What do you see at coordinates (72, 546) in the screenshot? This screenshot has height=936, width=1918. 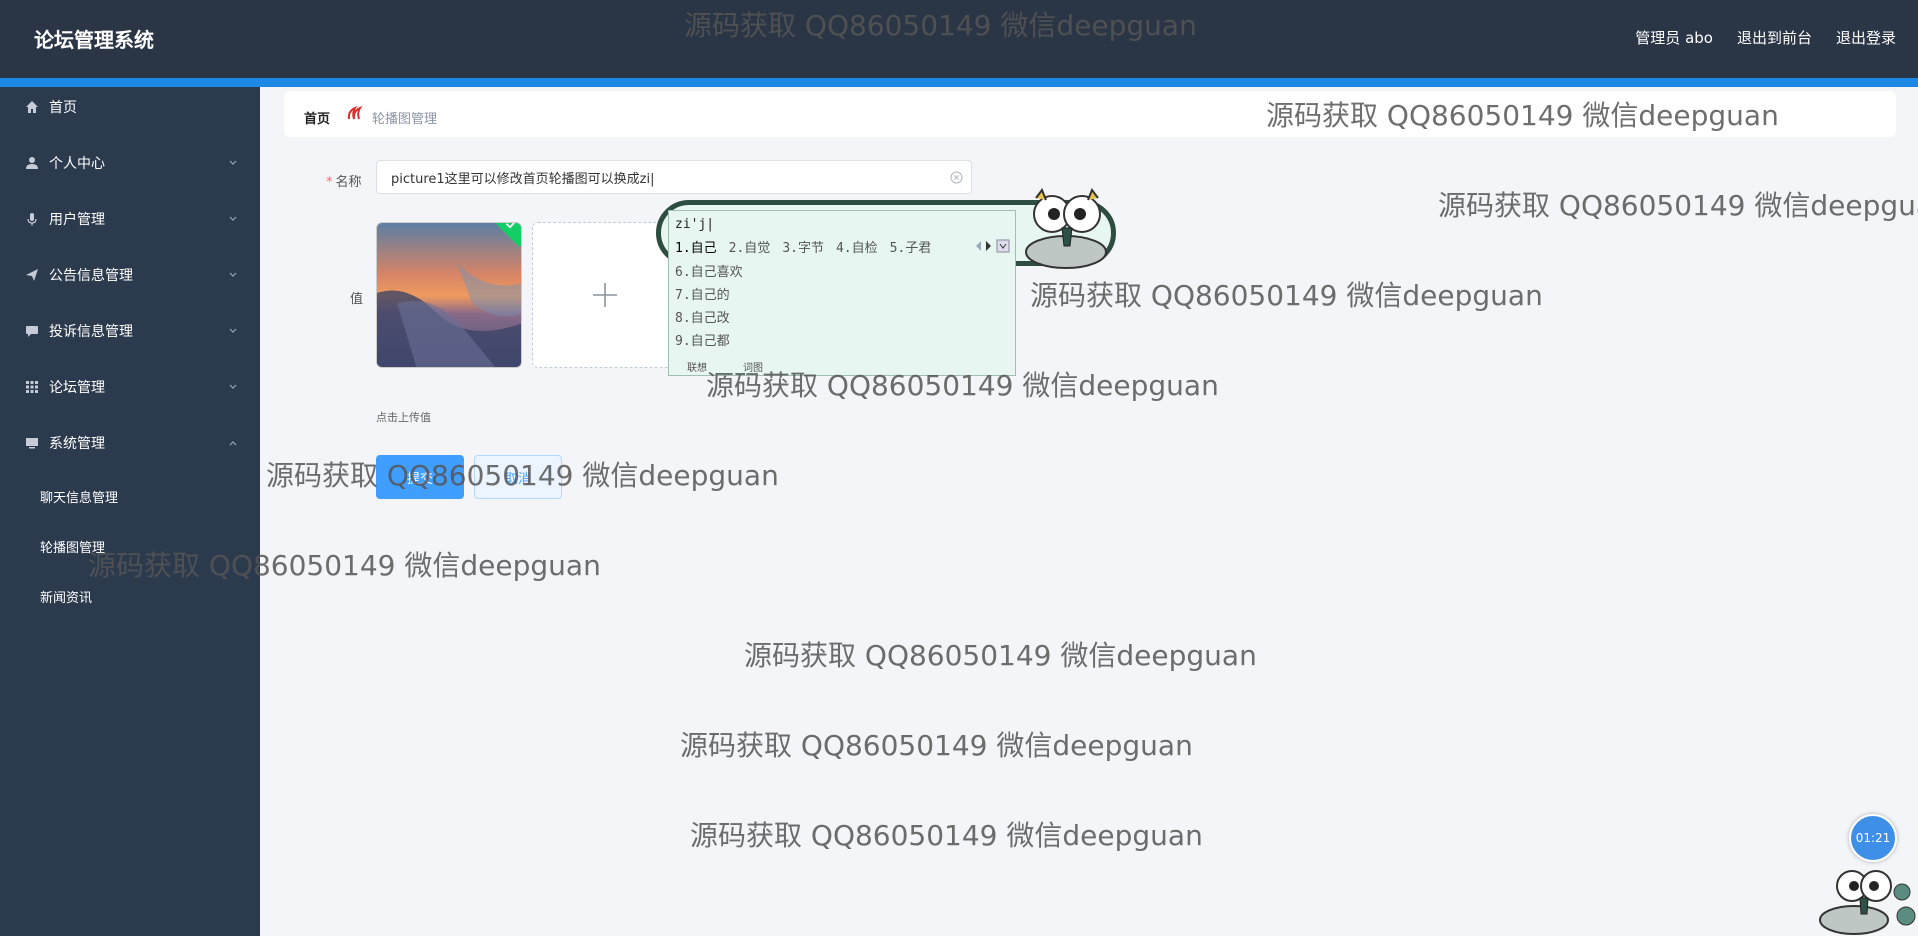 I see `sidebar-subitem-carousel: 轮播图管理` at bounding box center [72, 546].